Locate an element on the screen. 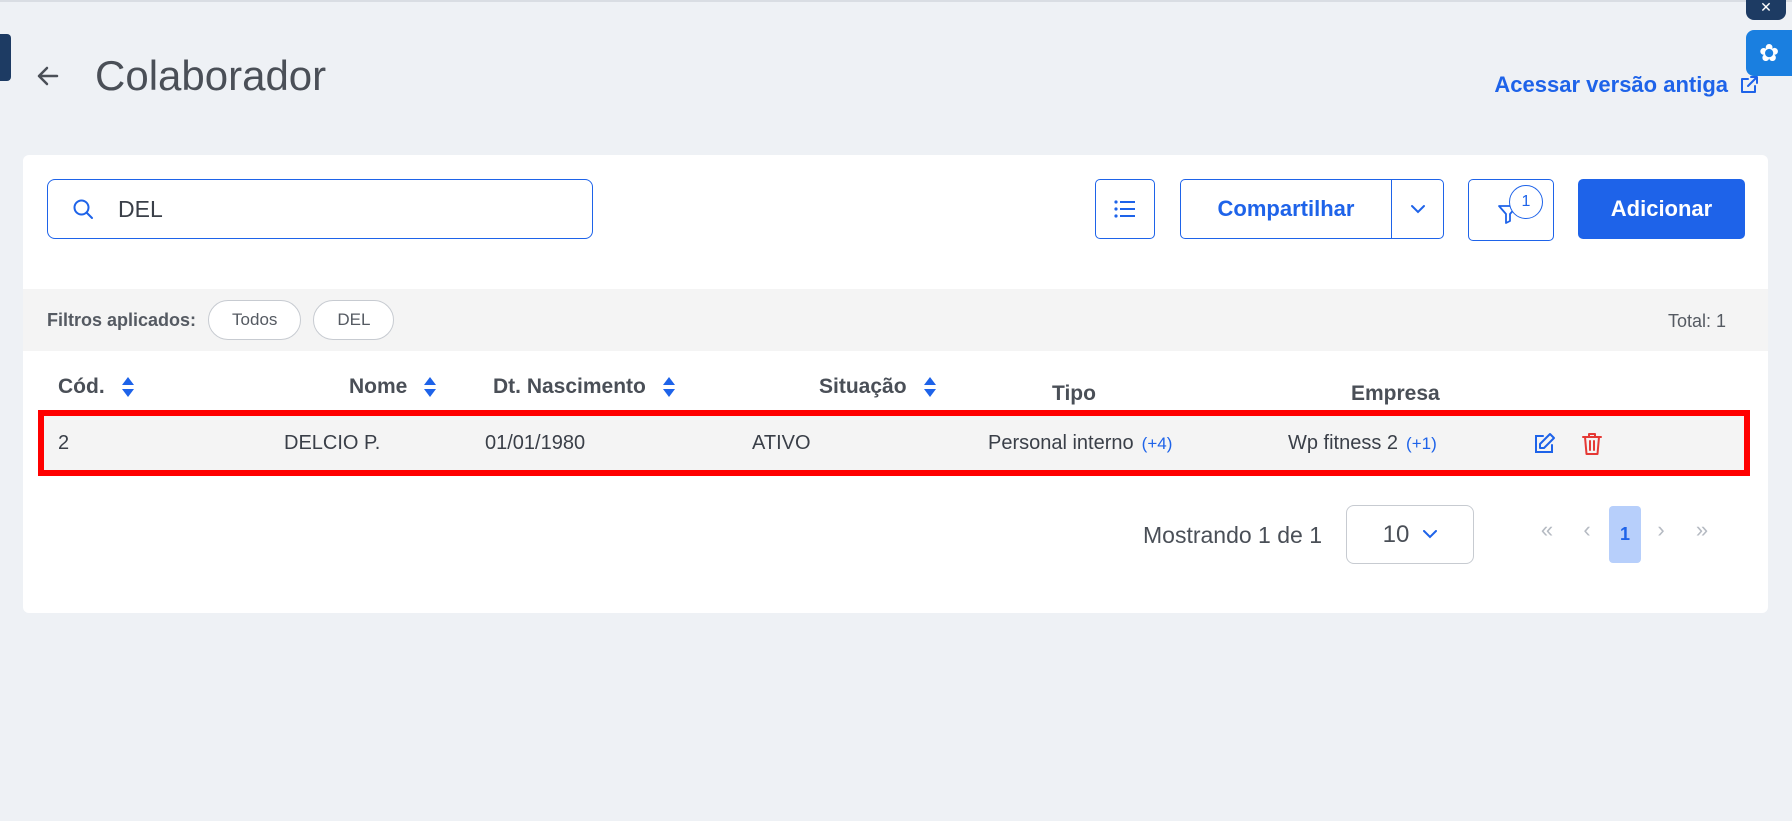  column-header-tipo: Tipo is located at coordinates (1074, 394).